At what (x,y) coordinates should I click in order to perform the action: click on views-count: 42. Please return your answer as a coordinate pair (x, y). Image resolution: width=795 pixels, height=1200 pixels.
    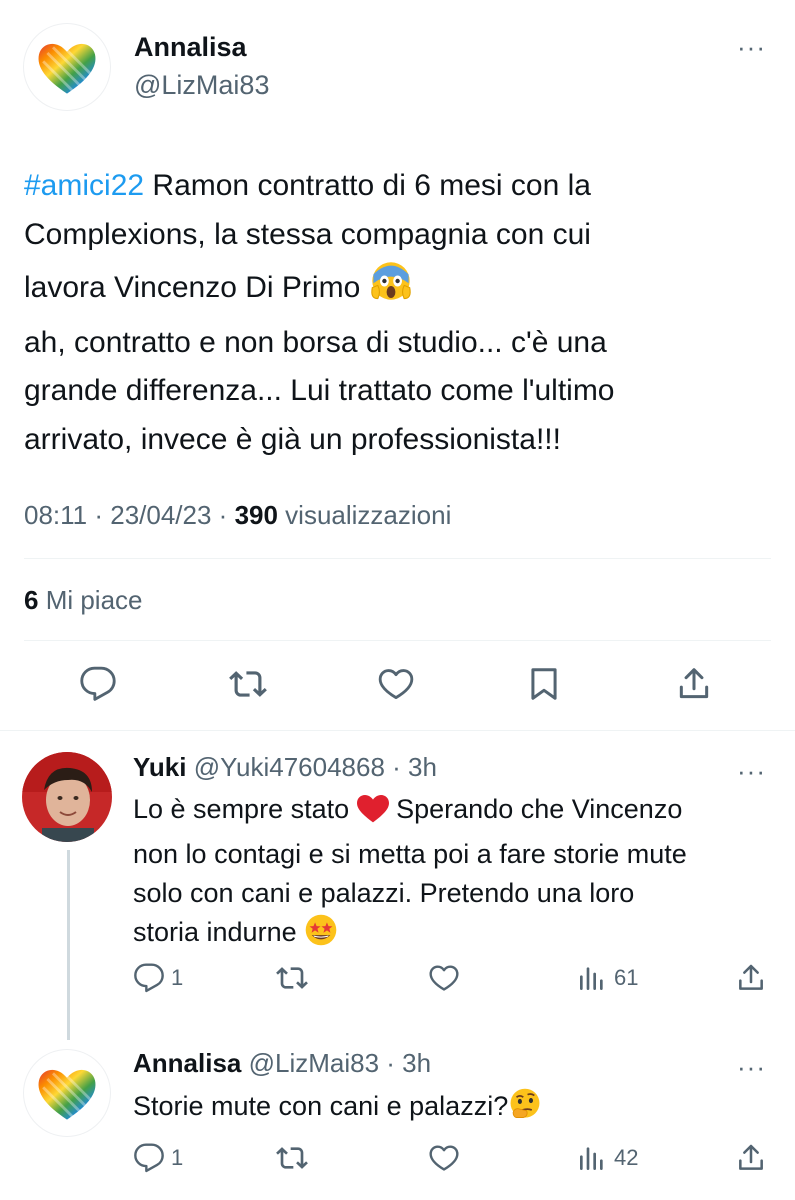
    Looking at the image, I should click on (626, 1157).